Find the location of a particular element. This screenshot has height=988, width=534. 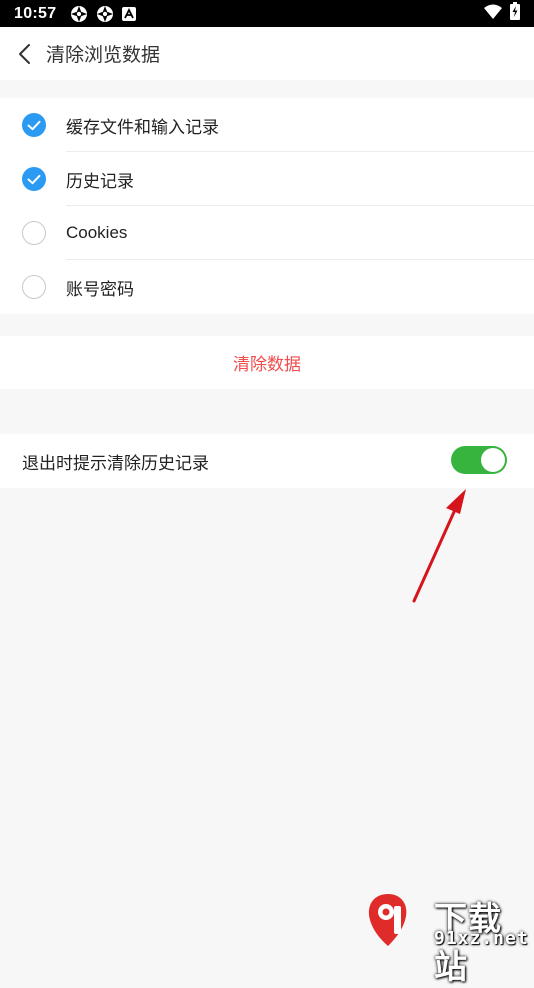

watermark: 下载站 91xz.net is located at coordinates (449, 938).